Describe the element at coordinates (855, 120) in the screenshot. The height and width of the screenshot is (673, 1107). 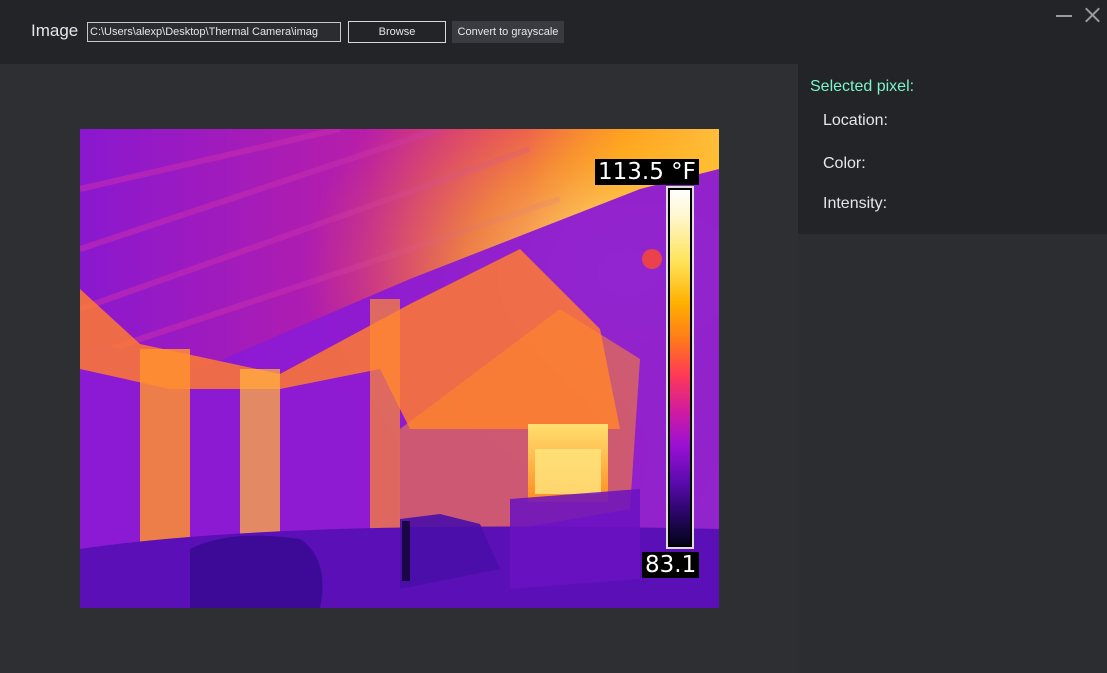
I see `location-label: Location:` at that location.